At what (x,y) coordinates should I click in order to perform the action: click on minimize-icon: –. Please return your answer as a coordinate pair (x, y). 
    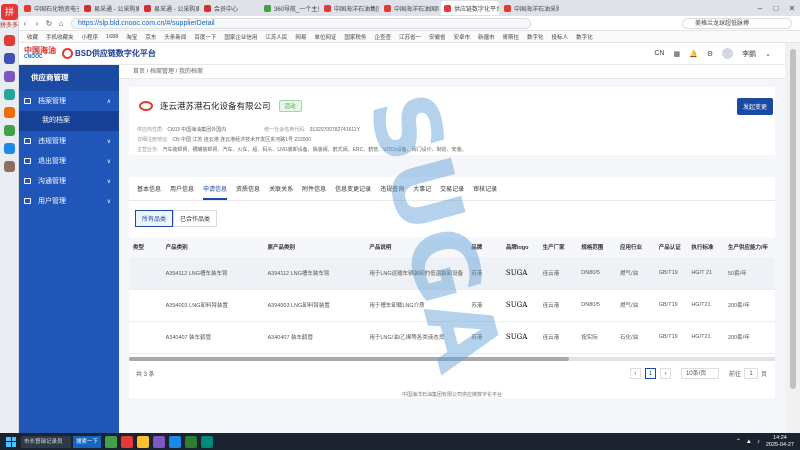
    Looking at the image, I should click on (760, 8).